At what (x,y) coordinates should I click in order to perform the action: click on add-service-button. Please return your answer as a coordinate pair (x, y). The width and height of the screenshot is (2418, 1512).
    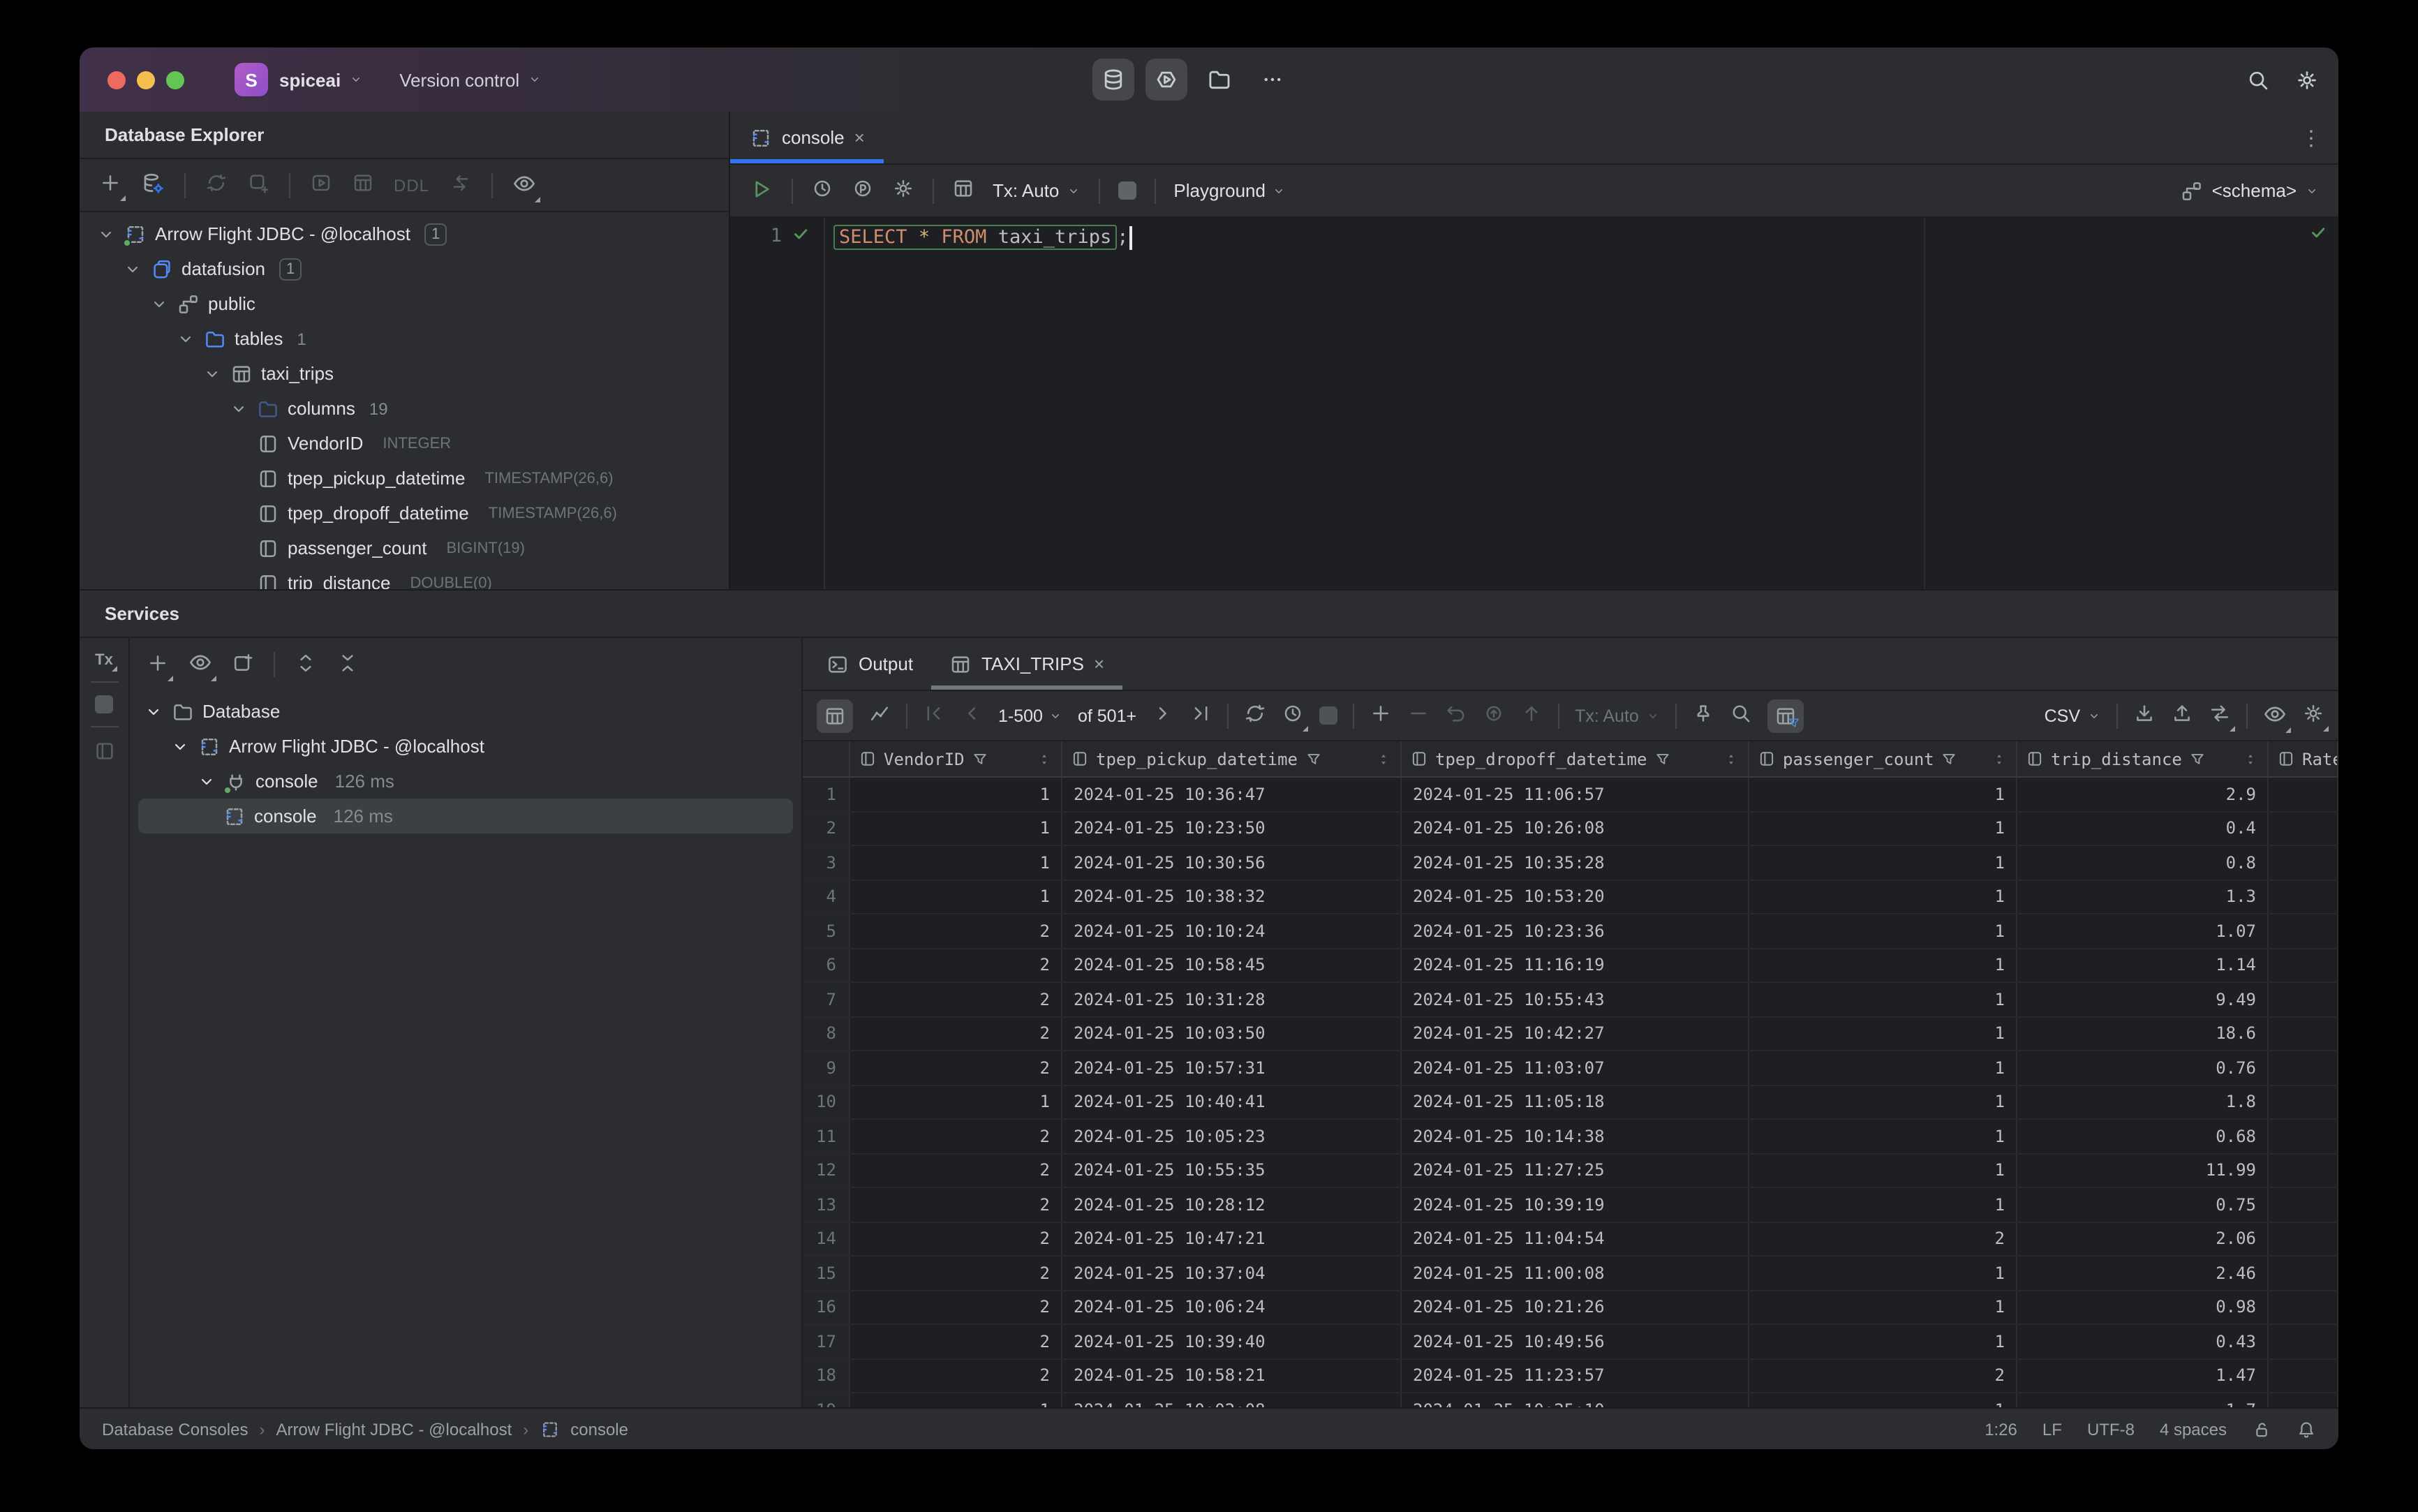
    Looking at the image, I should click on (160, 666).